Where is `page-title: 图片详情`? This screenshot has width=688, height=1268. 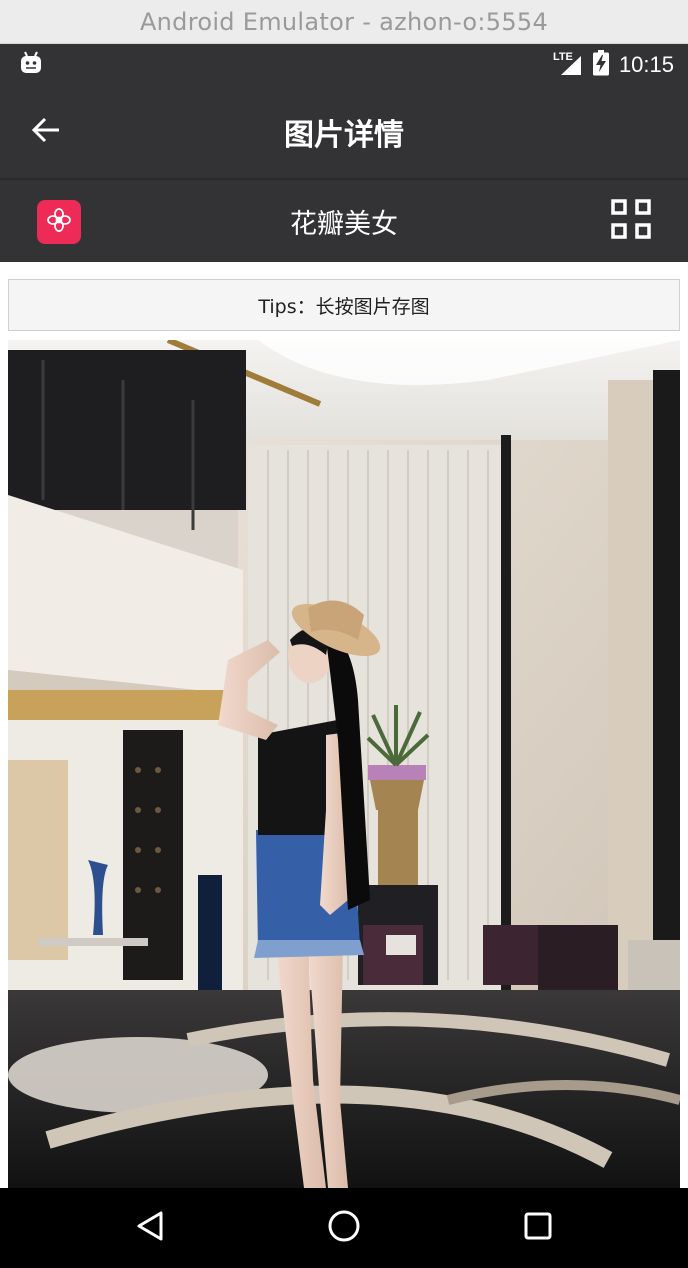
page-title: 图片详情 is located at coordinates (344, 135).